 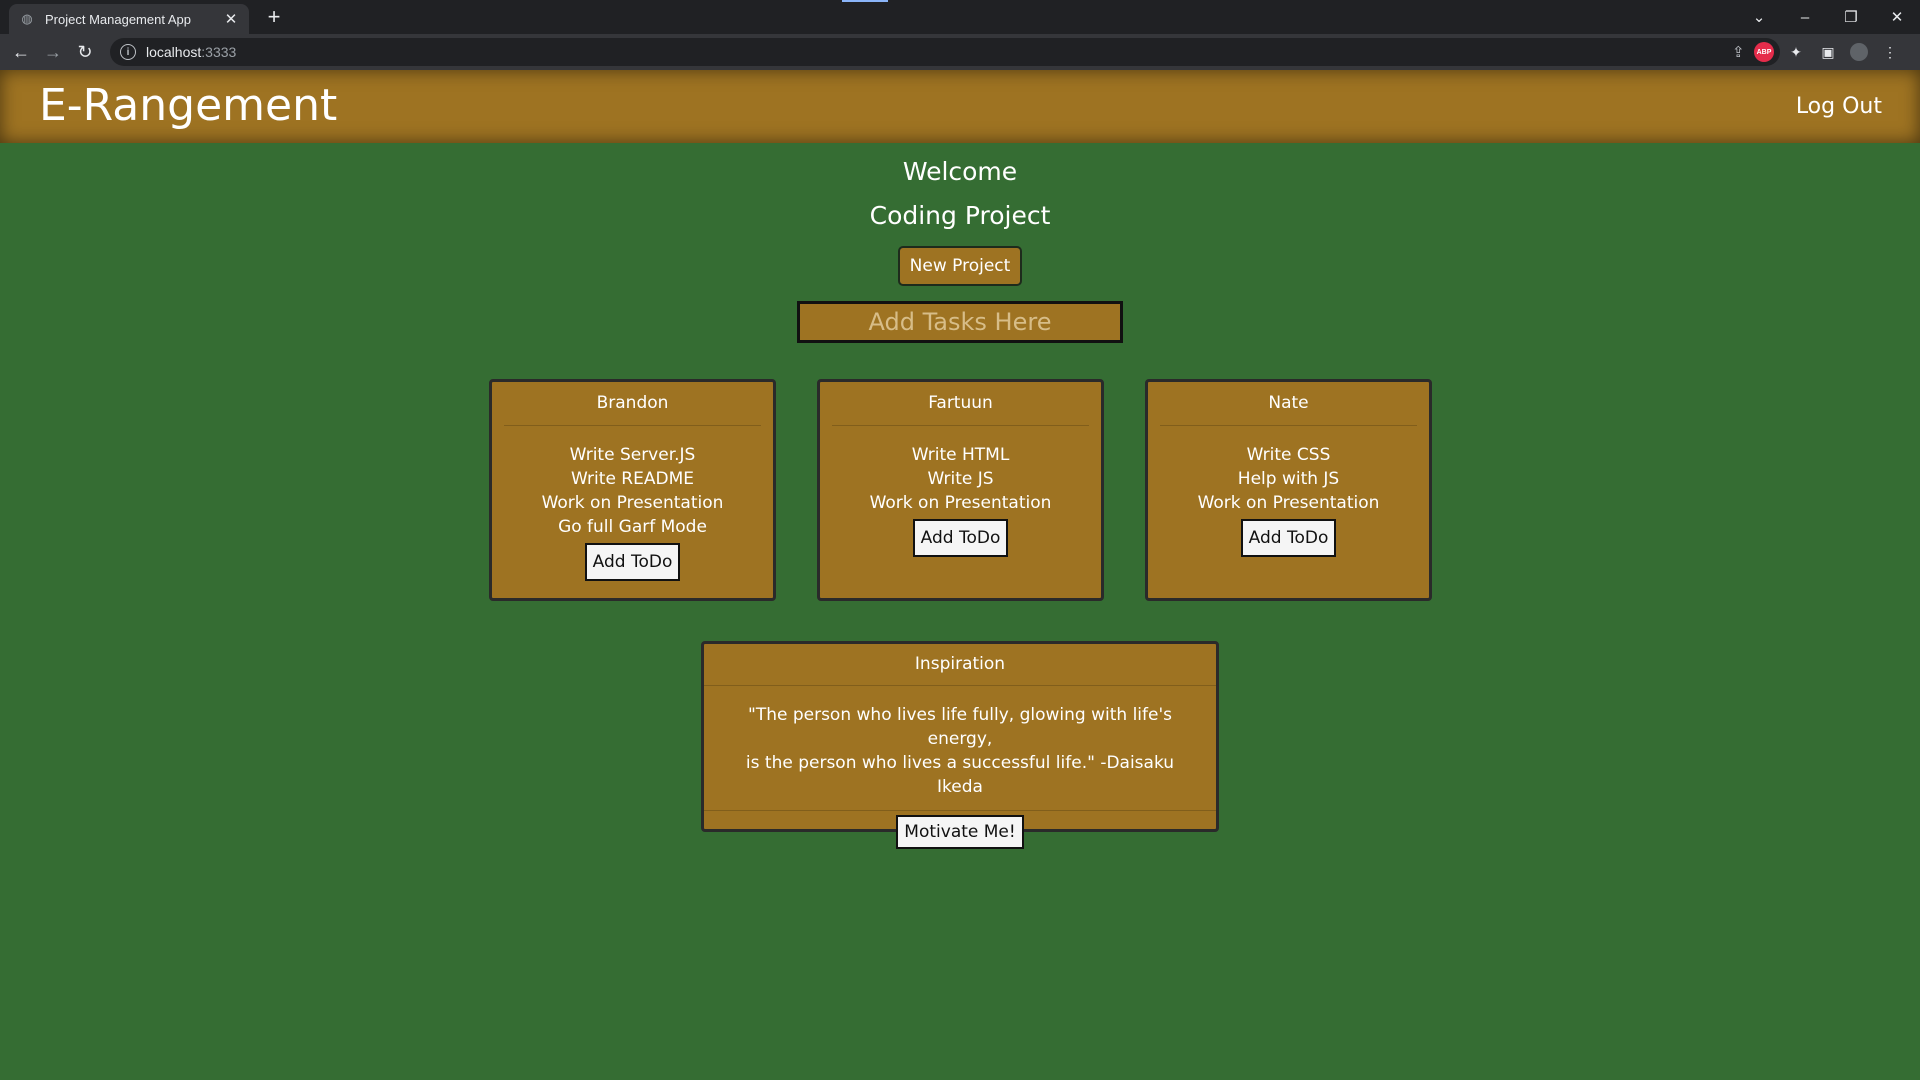 I want to click on adblock-icon: ABP, so click(x=1764, y=52).